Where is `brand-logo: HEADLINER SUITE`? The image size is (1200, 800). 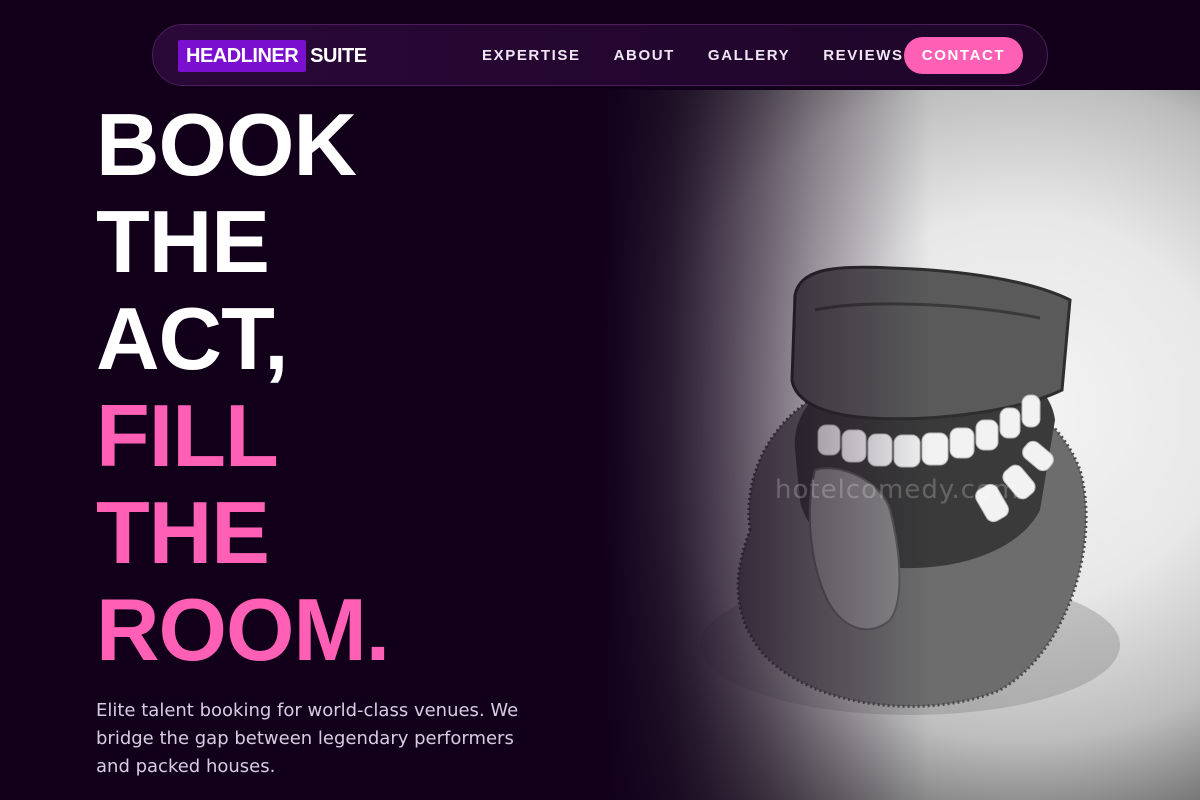 brand-logo: HEADLINER SUITE is located at coordinates (272, 56).